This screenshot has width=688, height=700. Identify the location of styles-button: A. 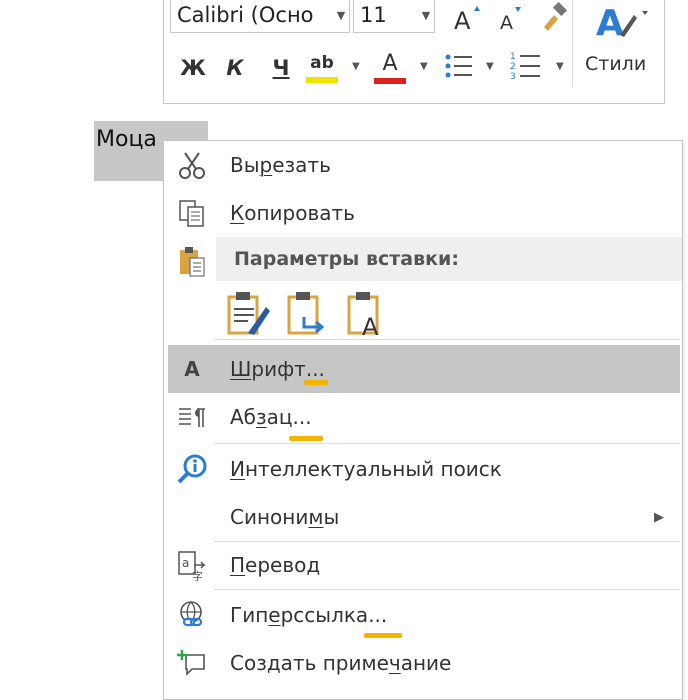
(621, 21).